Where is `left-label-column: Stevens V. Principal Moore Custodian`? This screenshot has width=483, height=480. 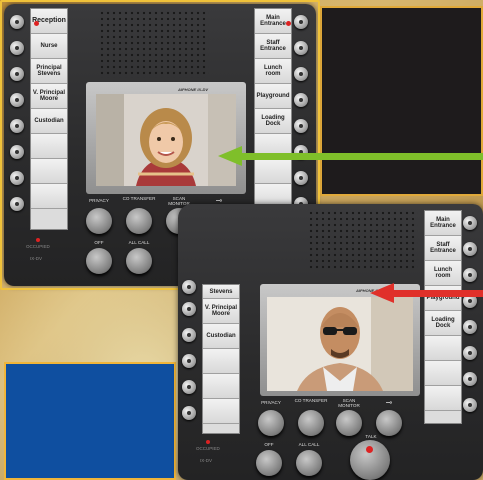
left-label-column: Stevens V. Principal Moore Custodian is located at coordinates (221, 359).